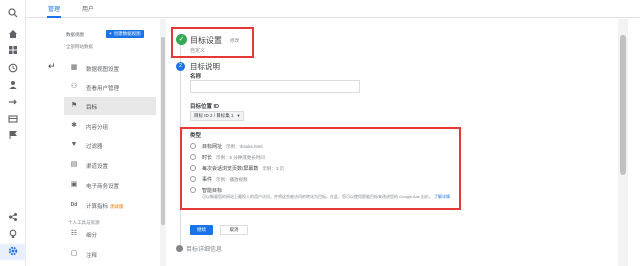  I want to click on nav-item-content-grouping: ✱ 内容分组, so click(110, 126).